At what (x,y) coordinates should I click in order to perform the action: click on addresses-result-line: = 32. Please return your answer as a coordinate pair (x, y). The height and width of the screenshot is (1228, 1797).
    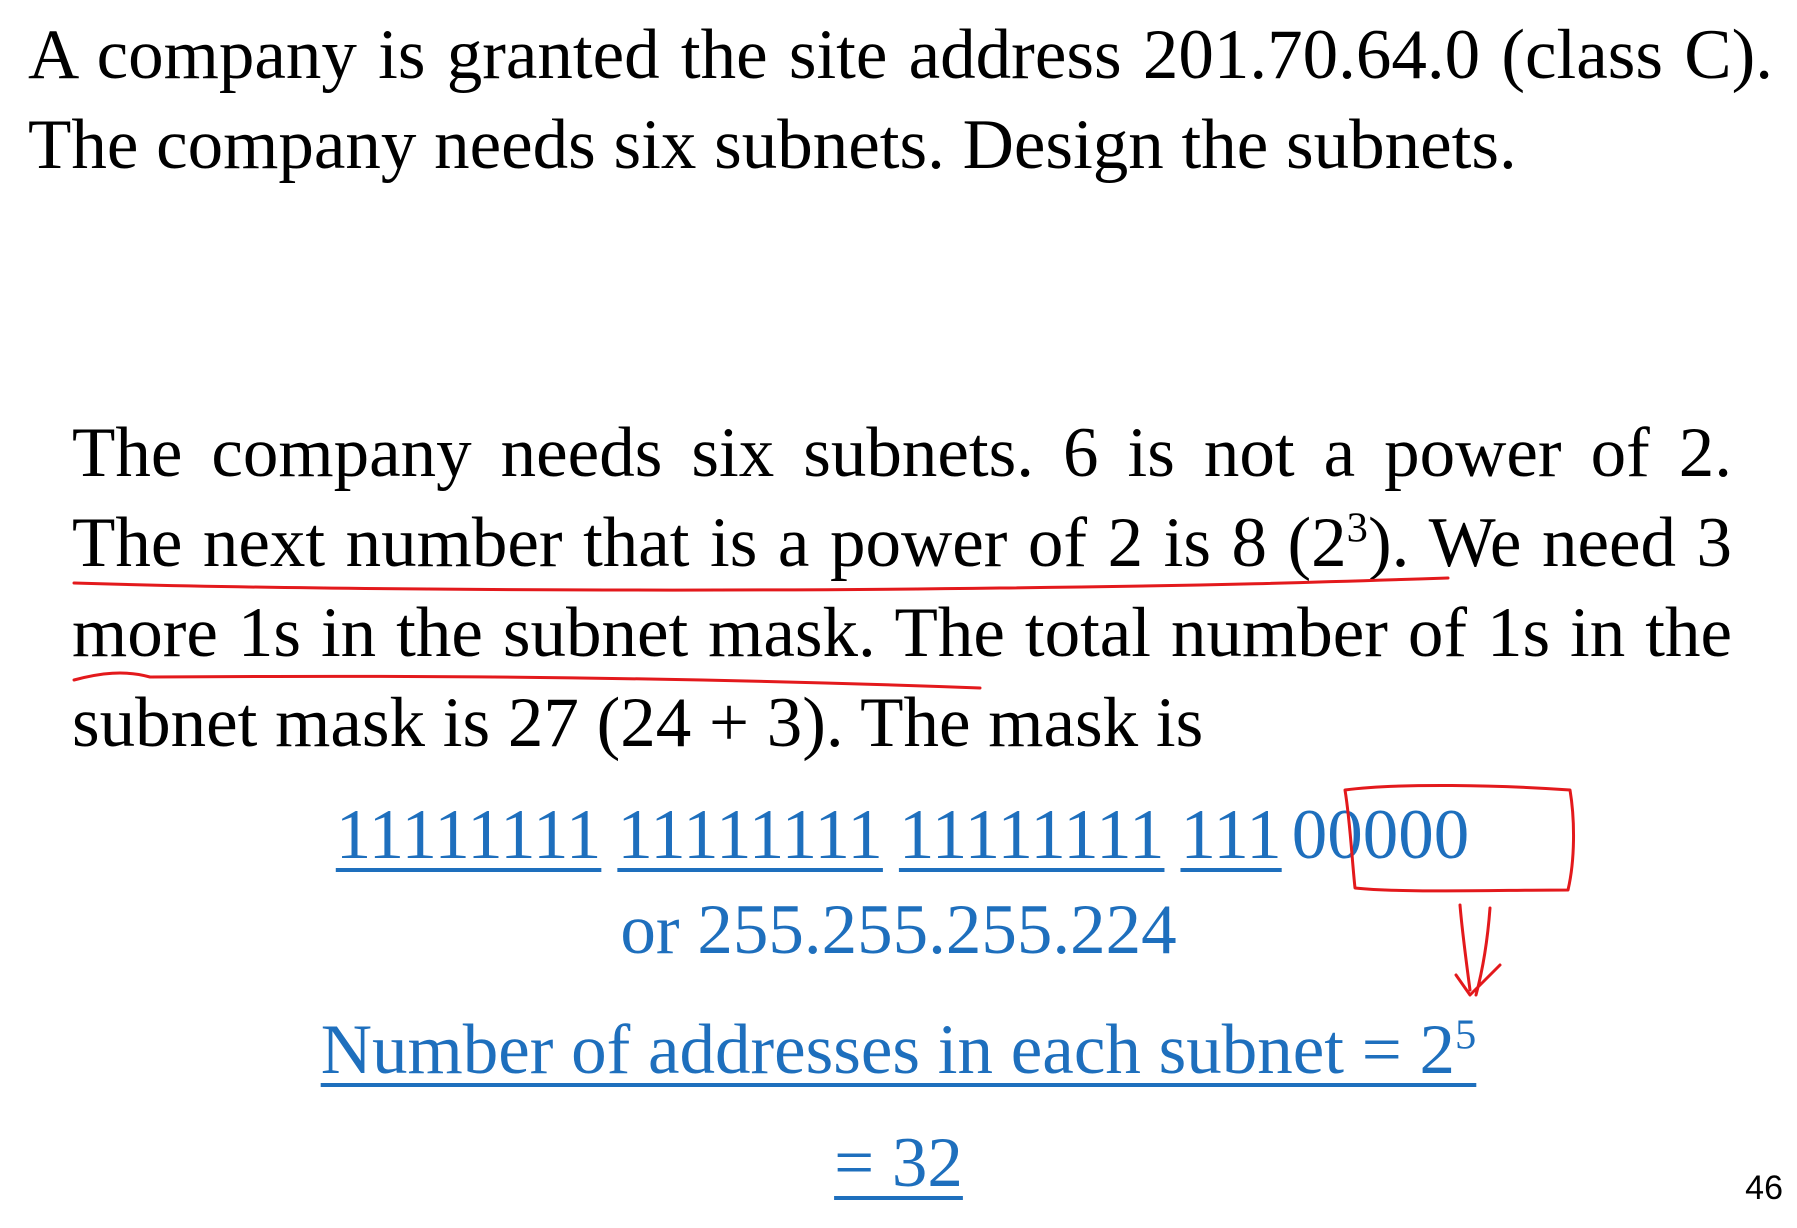
    Looking at the image, I should click on (898, 1163).